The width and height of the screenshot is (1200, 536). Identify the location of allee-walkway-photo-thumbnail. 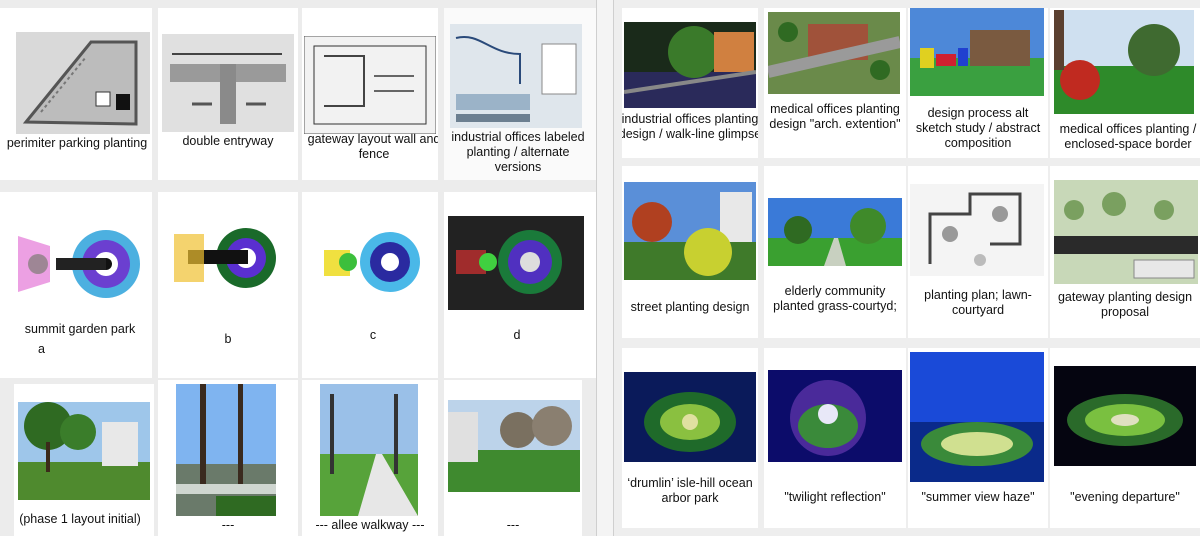
(369, 450).